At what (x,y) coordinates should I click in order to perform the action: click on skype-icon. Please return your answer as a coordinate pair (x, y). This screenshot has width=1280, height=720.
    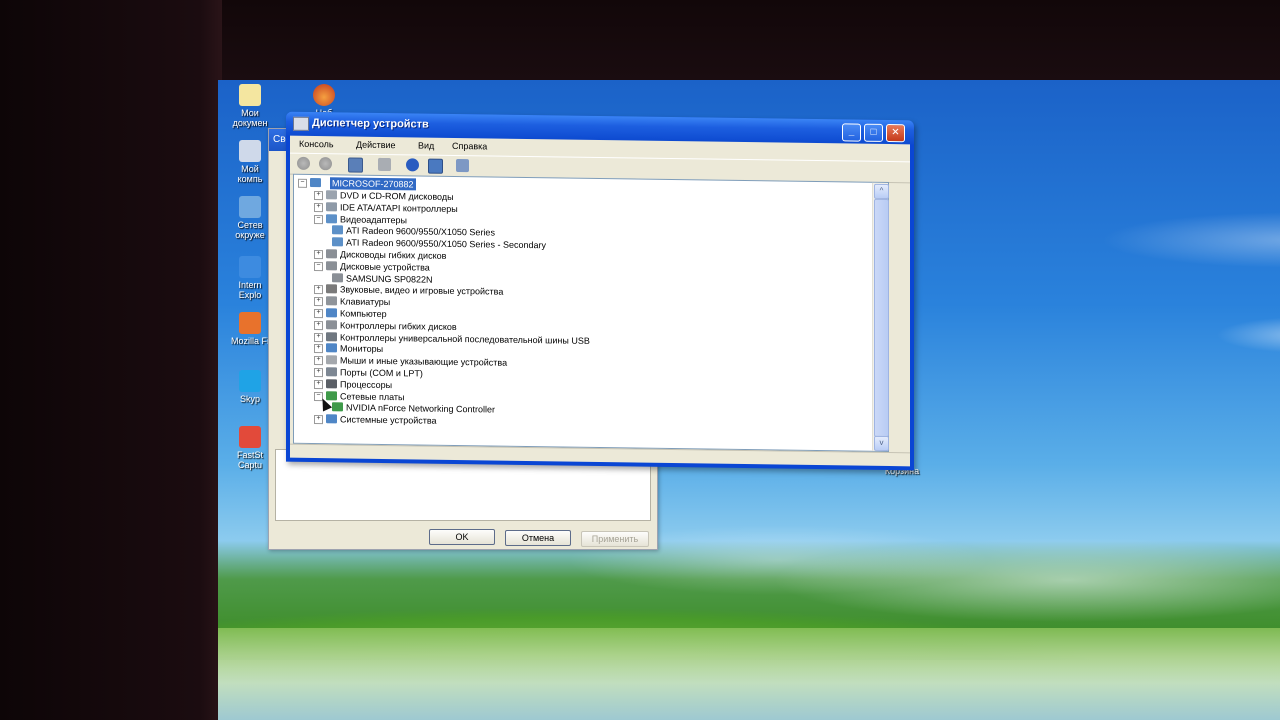
    Looking at the image, I should click on (250, 381).